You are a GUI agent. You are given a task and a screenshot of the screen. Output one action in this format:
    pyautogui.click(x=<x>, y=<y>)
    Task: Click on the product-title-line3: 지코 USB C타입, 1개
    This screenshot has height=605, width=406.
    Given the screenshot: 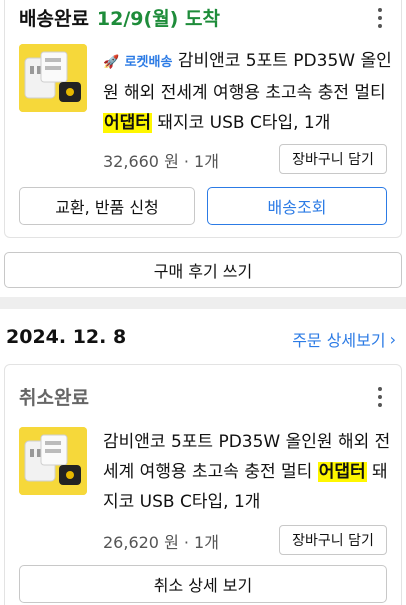 What is the action you would take?
    pyautogui.click(x=182, y=502)
    